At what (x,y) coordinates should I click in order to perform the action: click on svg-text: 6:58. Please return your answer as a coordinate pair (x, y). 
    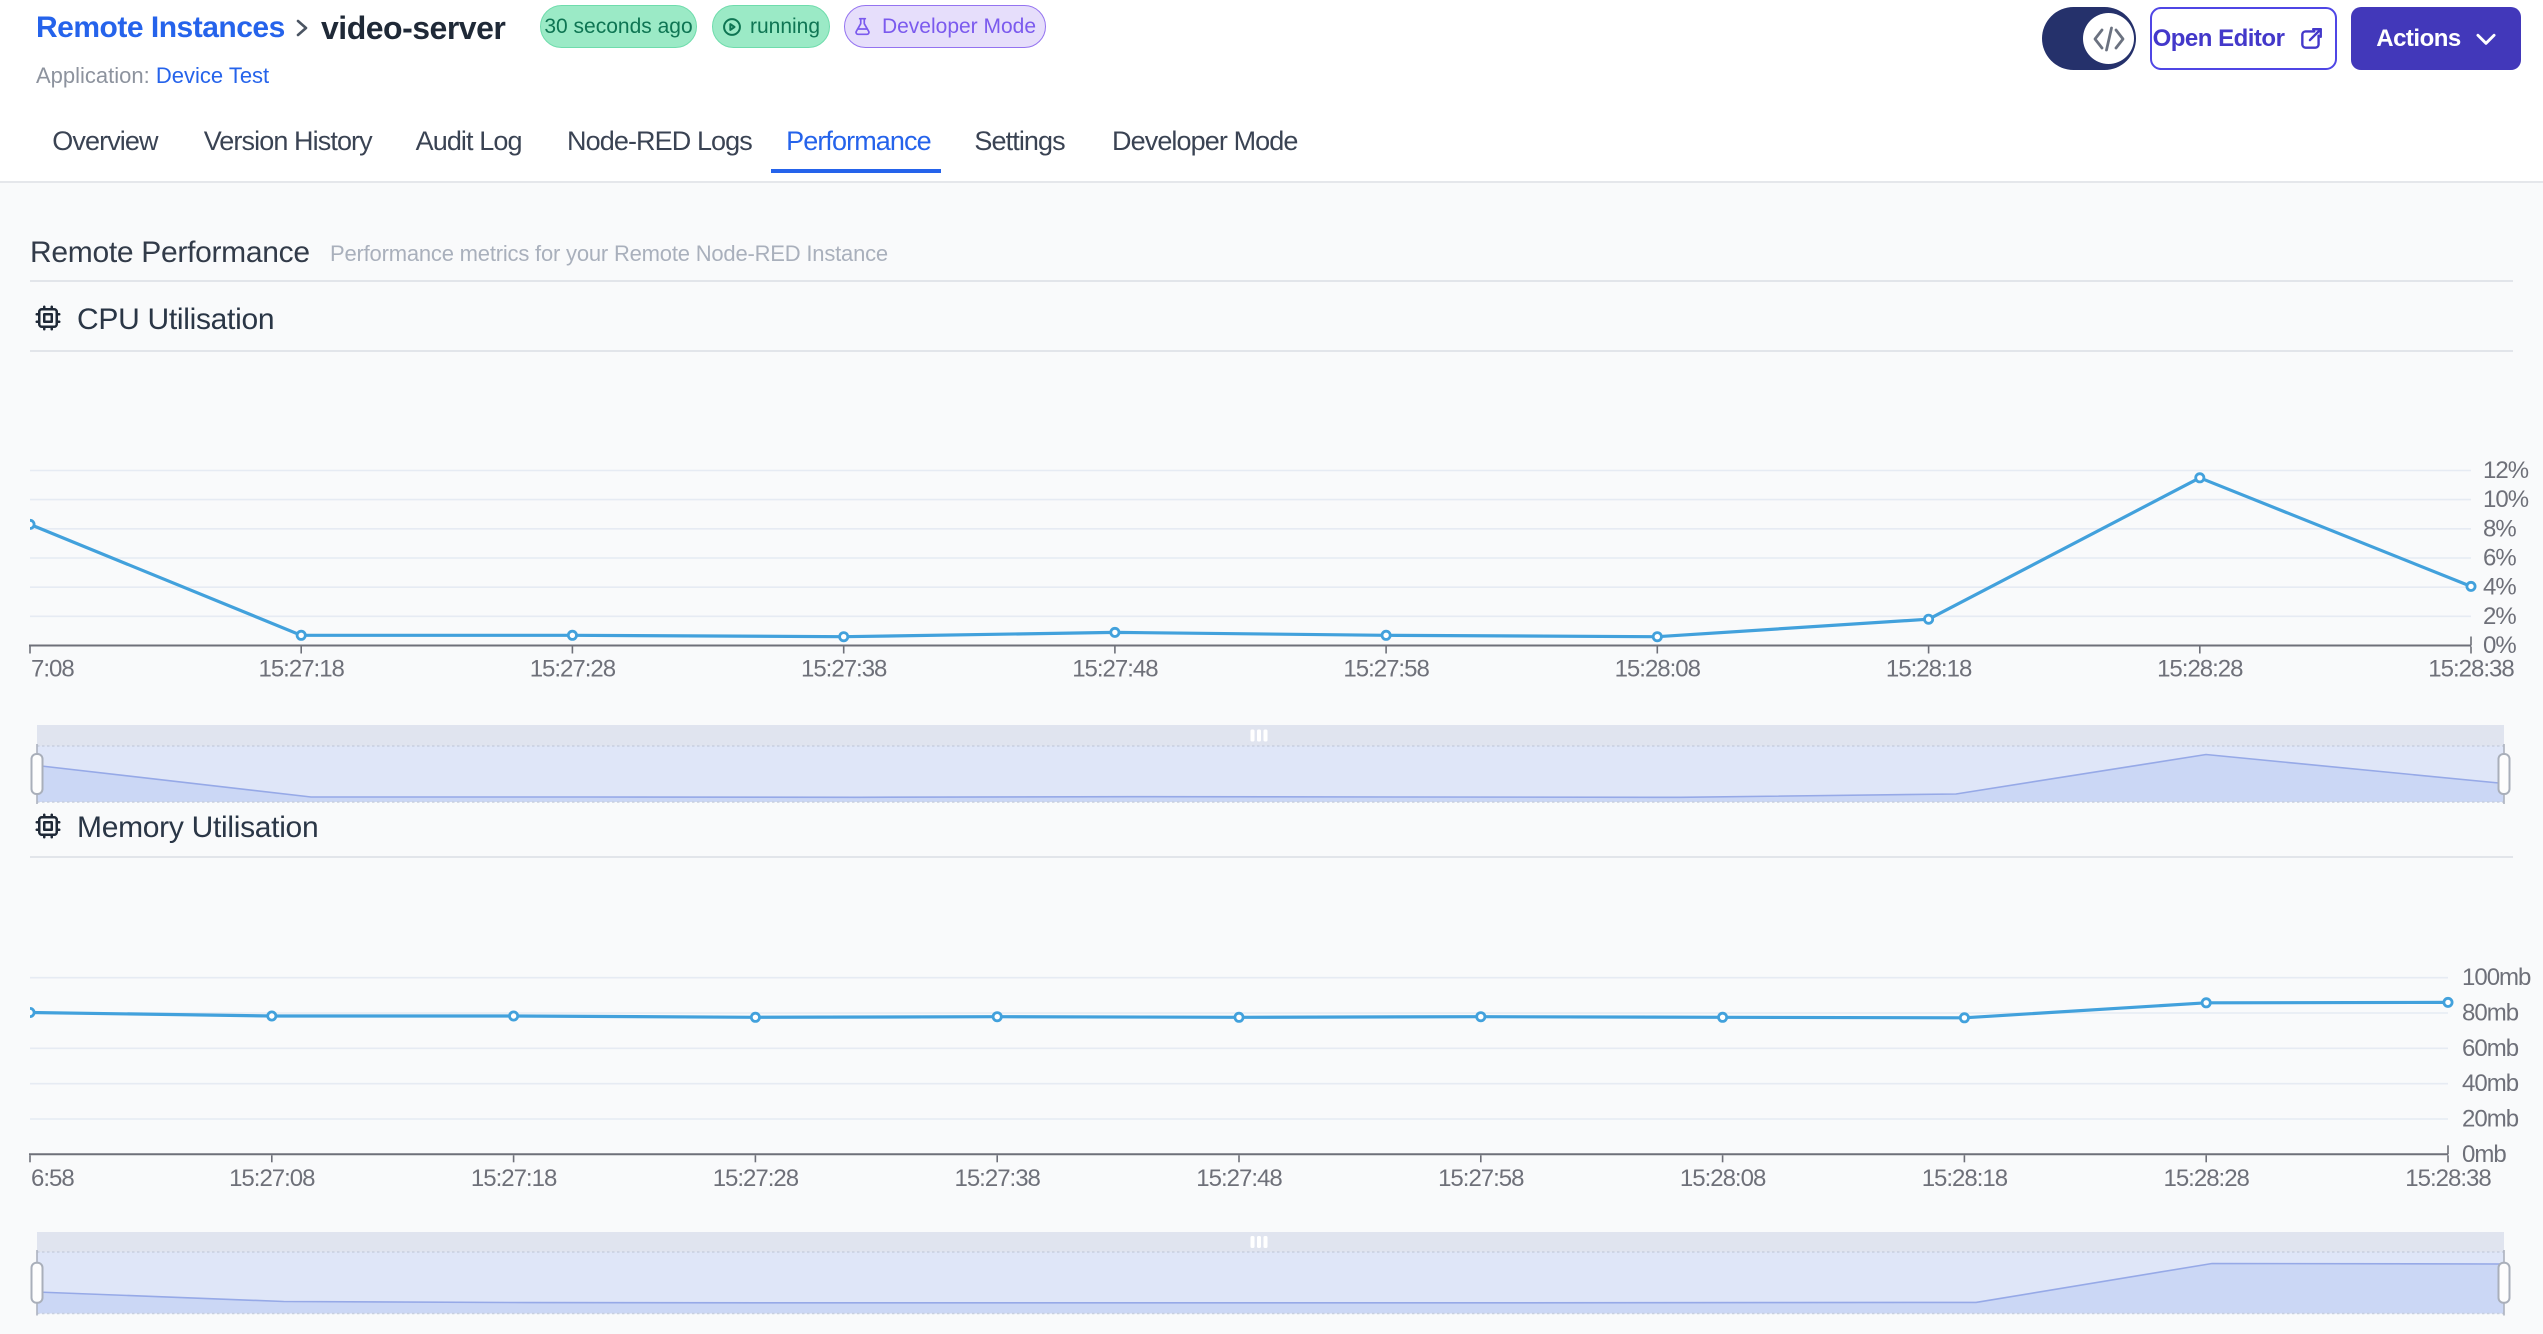
    Looking at the image, I should click on (52, 1178).